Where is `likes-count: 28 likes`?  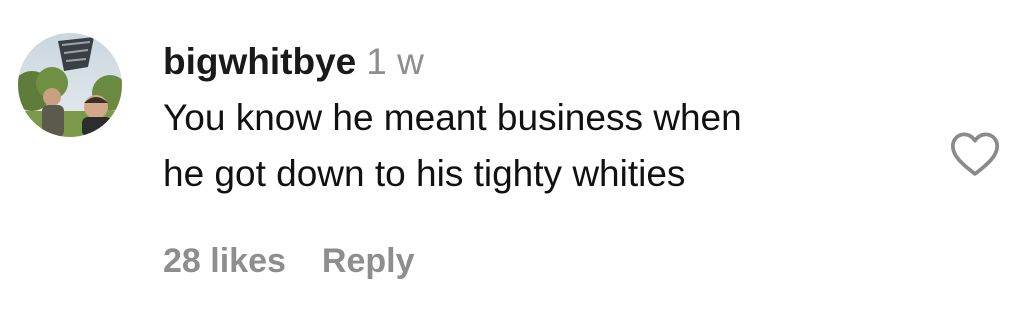 likes-count: 28 likes is located at coordinates (224, 261).